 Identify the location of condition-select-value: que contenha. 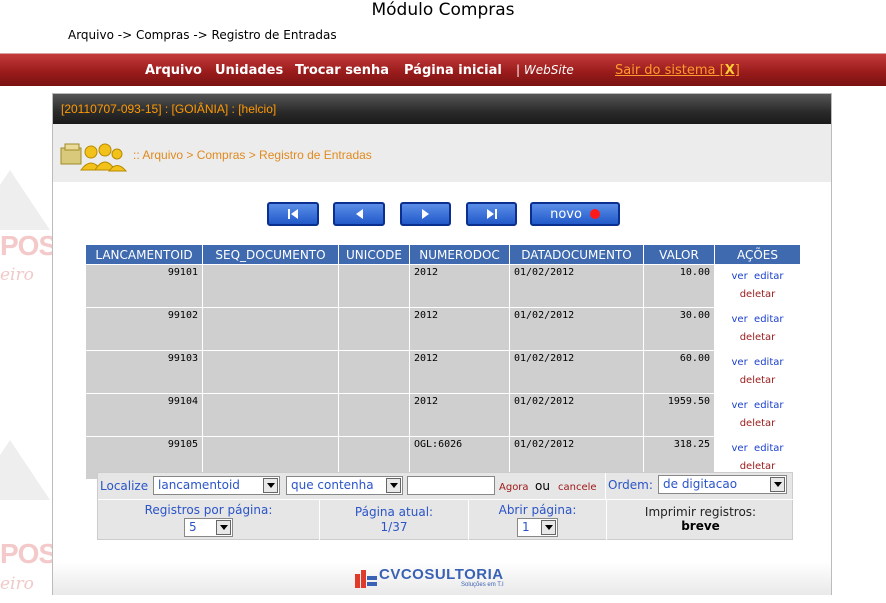
(332, 485).